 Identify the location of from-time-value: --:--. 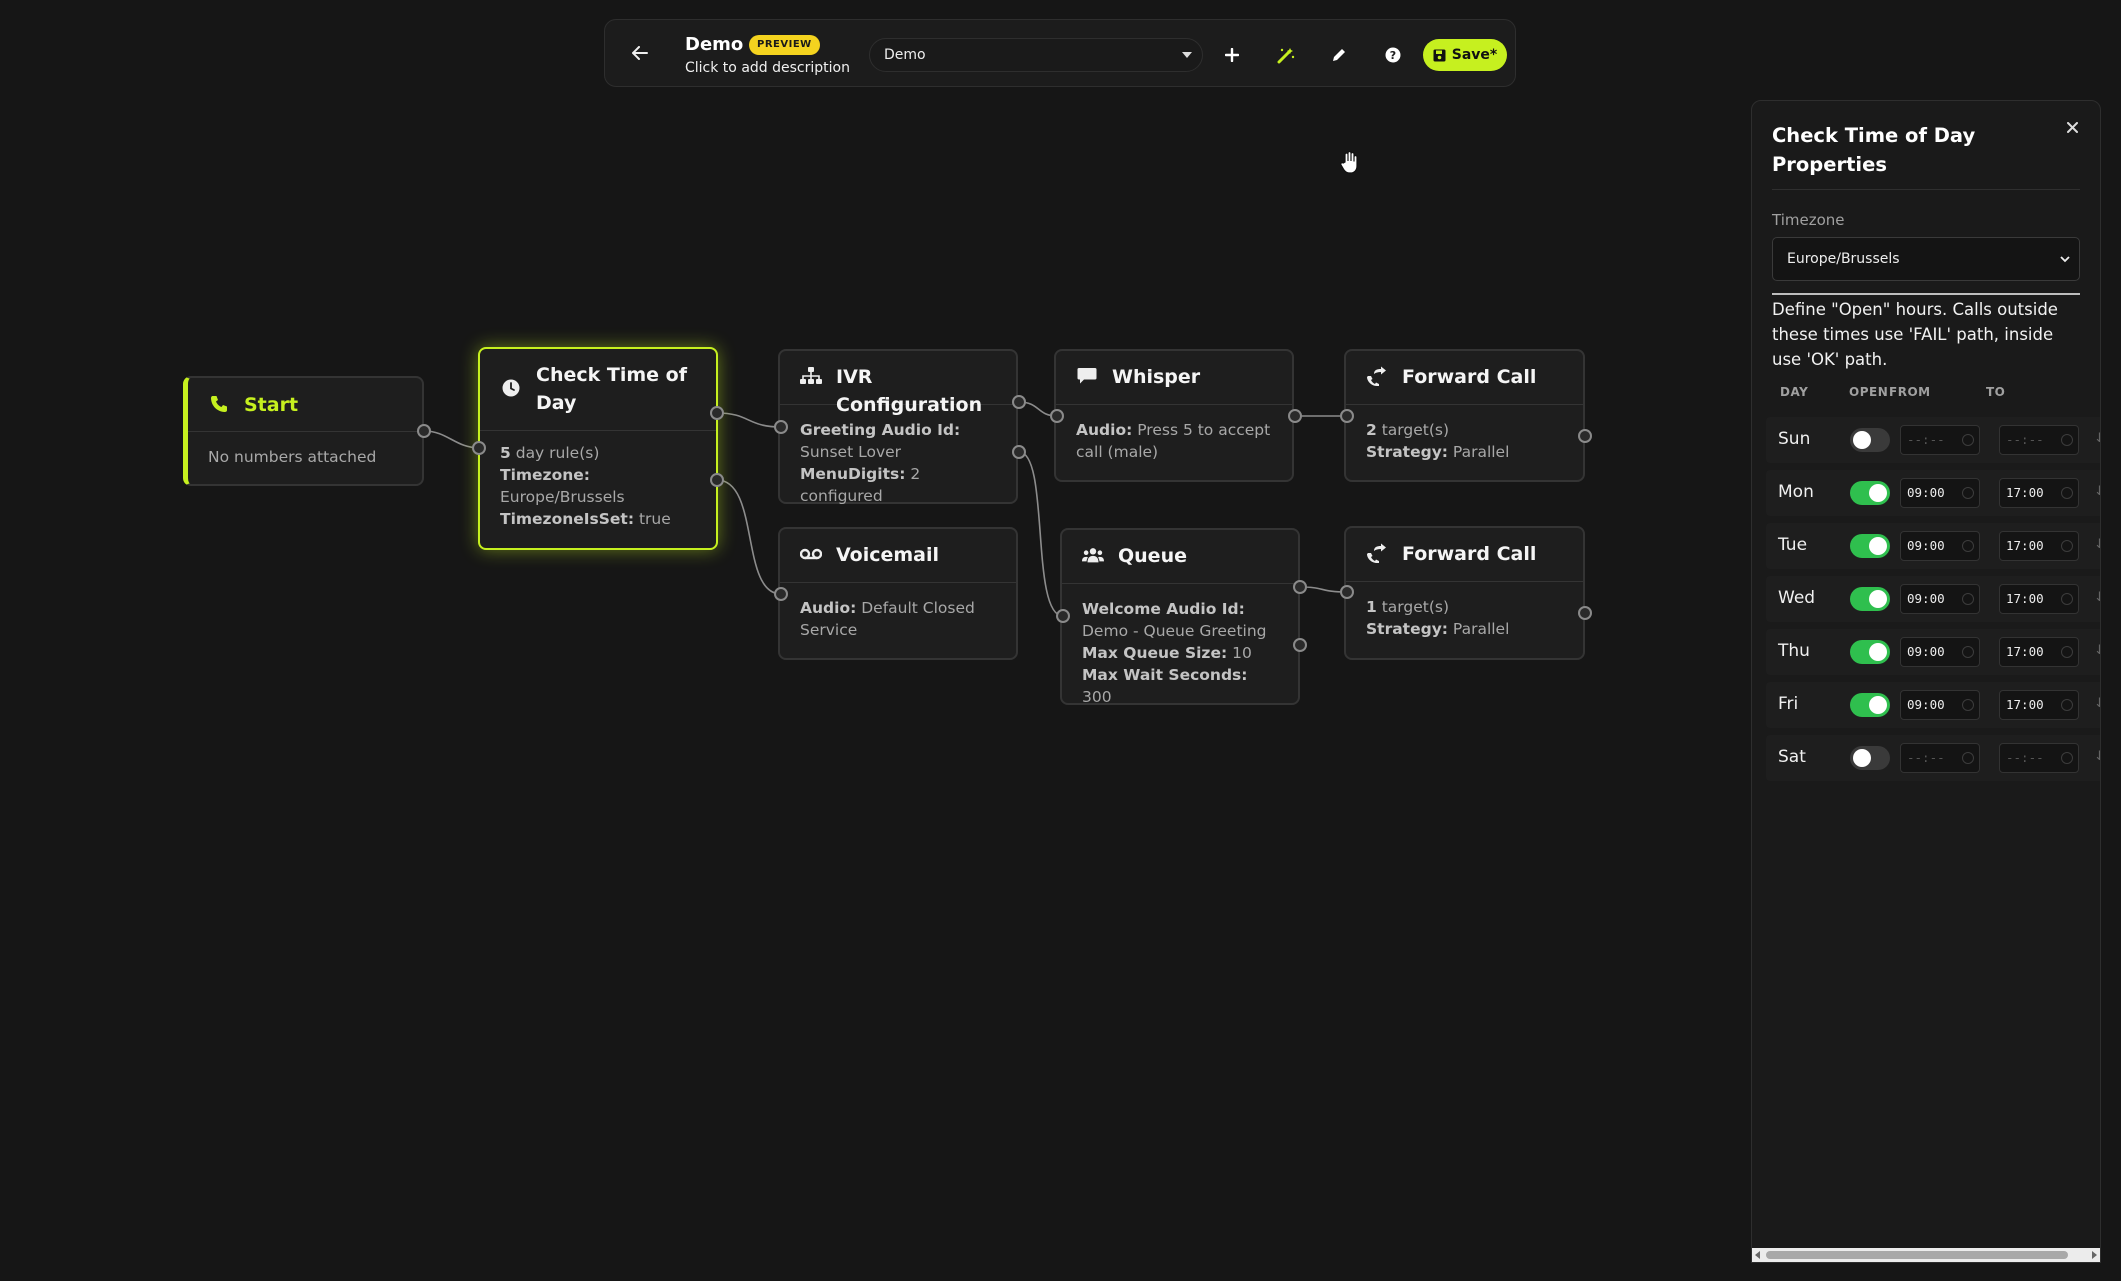
(1926, 439).